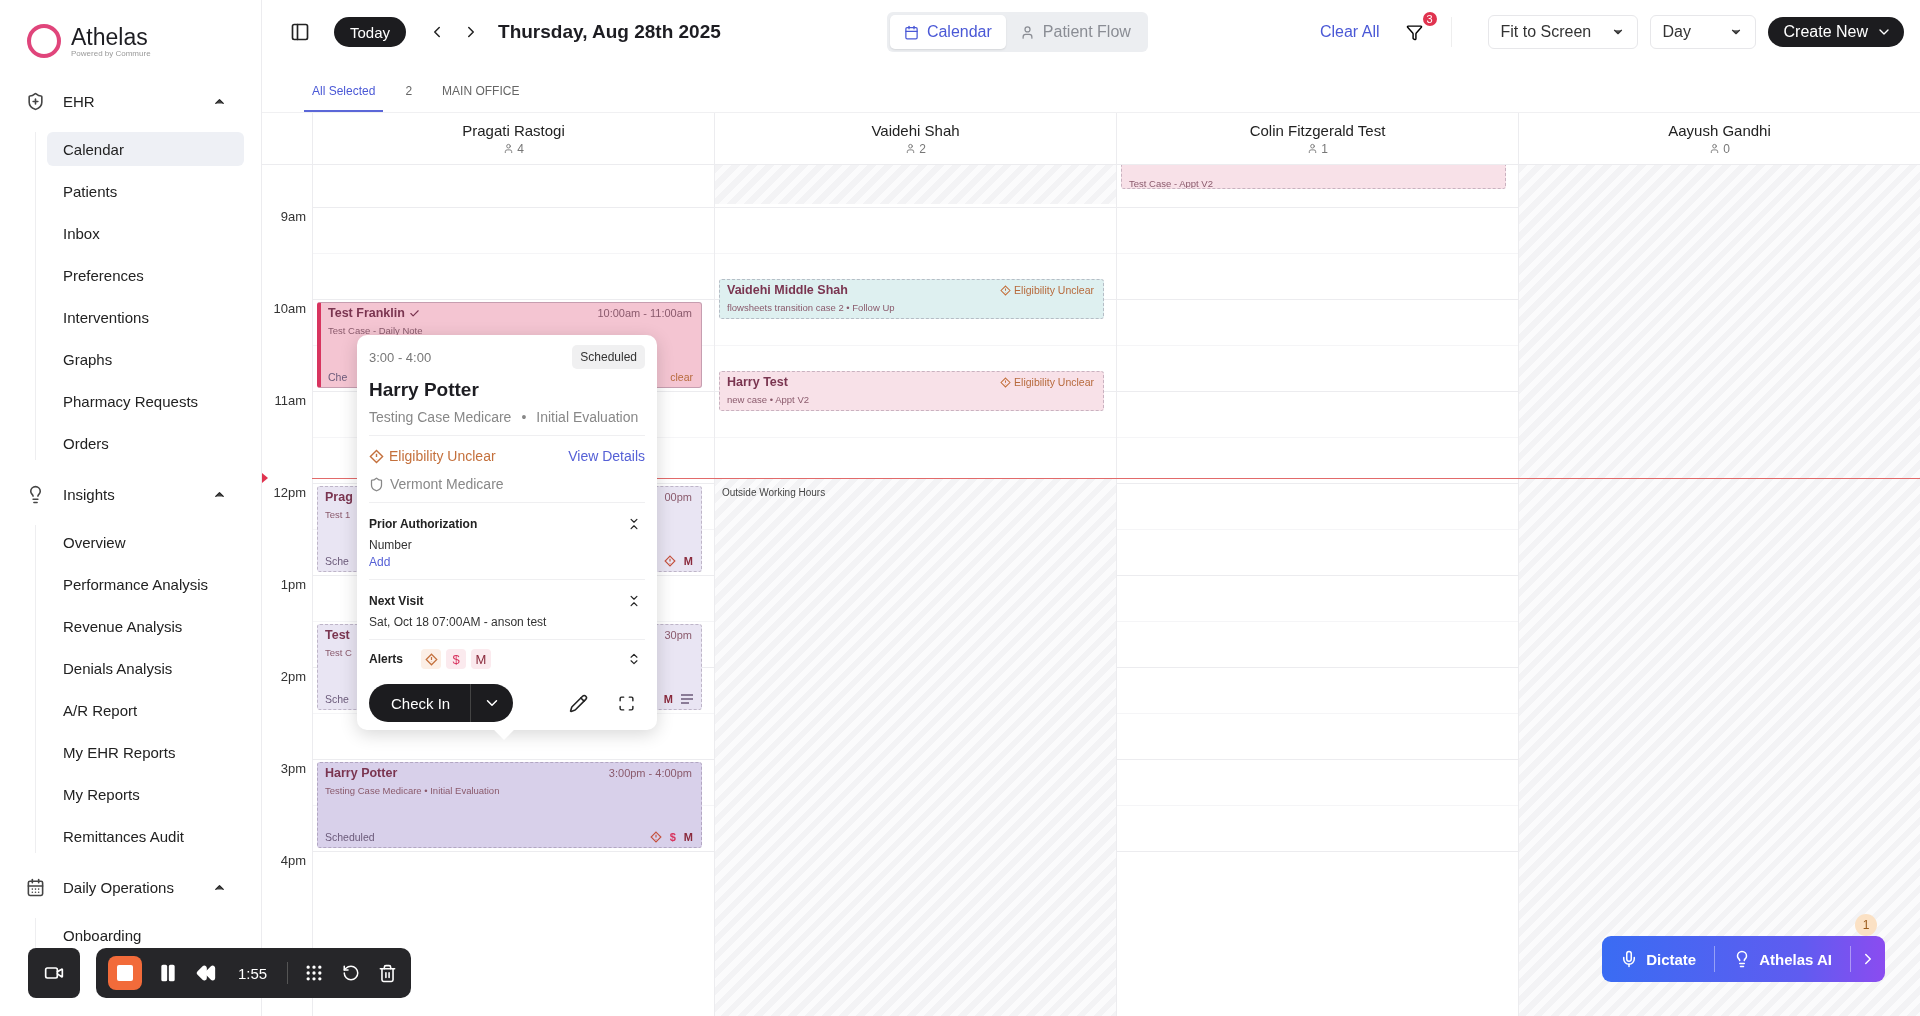  Describe the element at coordinates (337, 635) in the screenshot. I see `appointment-title: Test` at that location.